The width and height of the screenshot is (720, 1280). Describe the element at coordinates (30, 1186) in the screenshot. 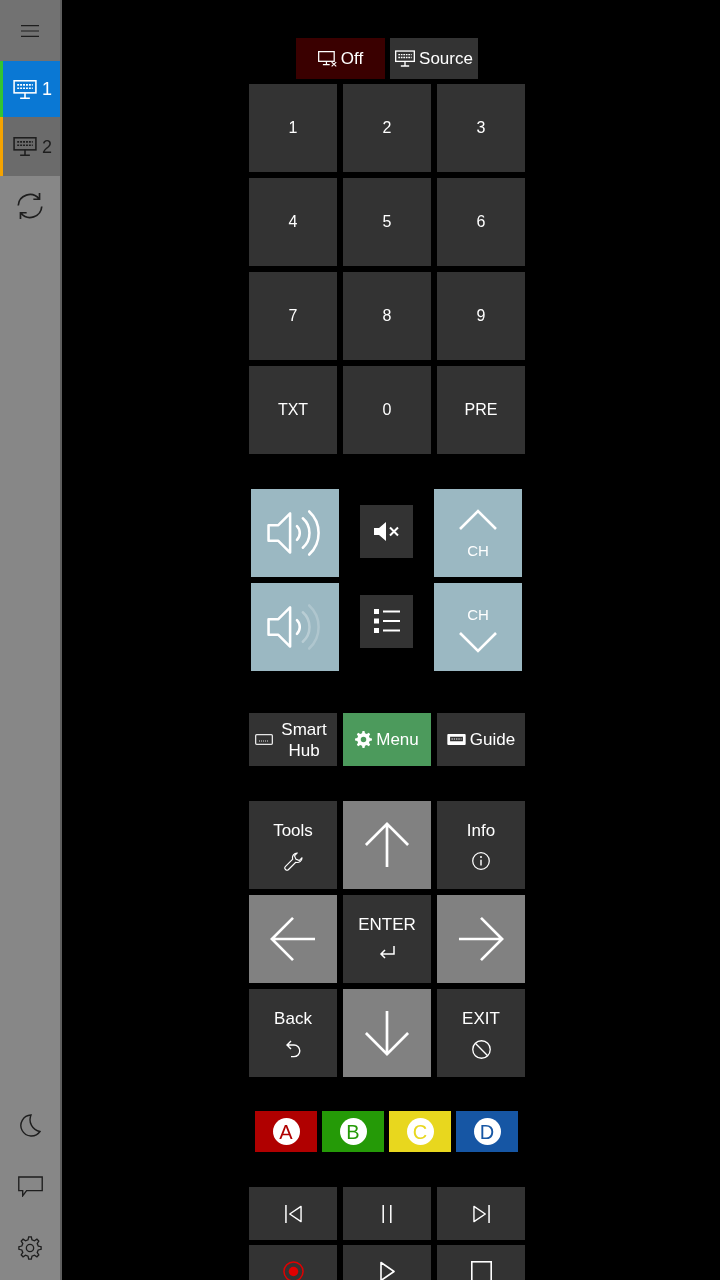

I see `chat-bubble-icon` at that location.